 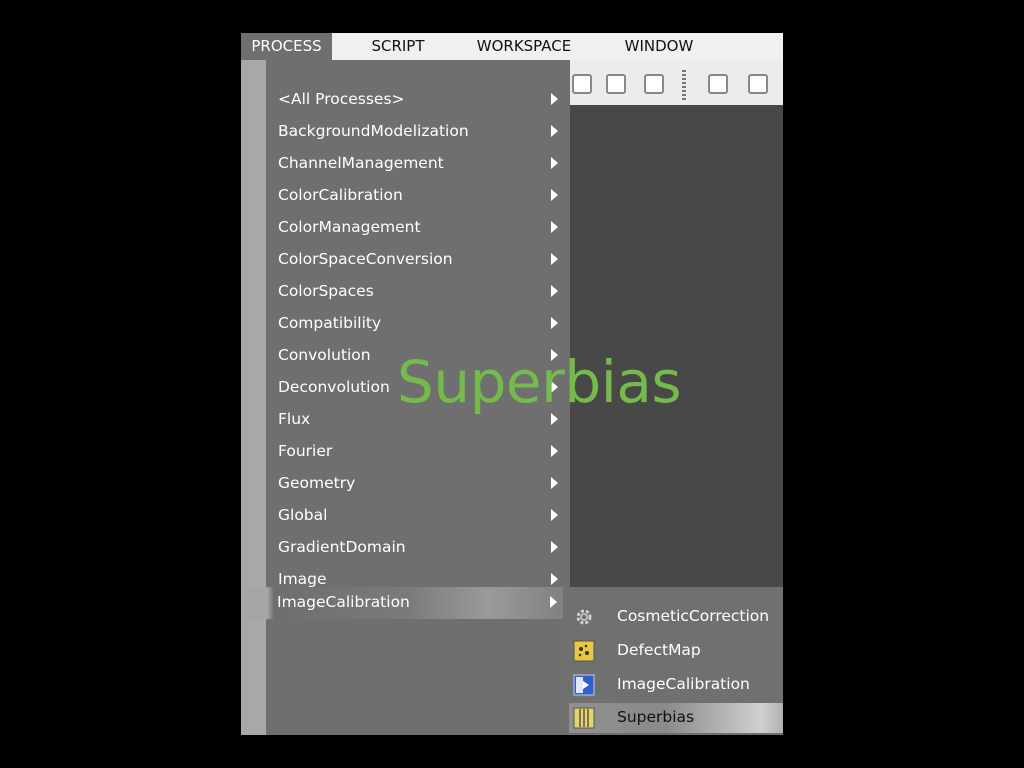 I want to click on menu-item-geometry: Geometry, so click(x=418, y=484).